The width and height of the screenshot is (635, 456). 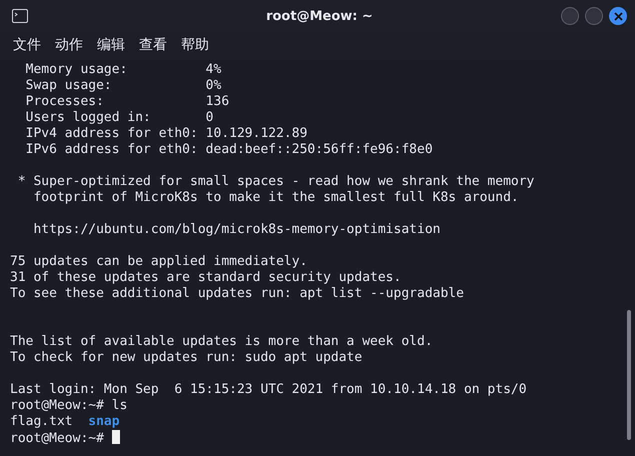 What do you see at coordinates (111, 45) in the screenshot?
I see `menu-item: 编辑` at bounding box center [111, 45].